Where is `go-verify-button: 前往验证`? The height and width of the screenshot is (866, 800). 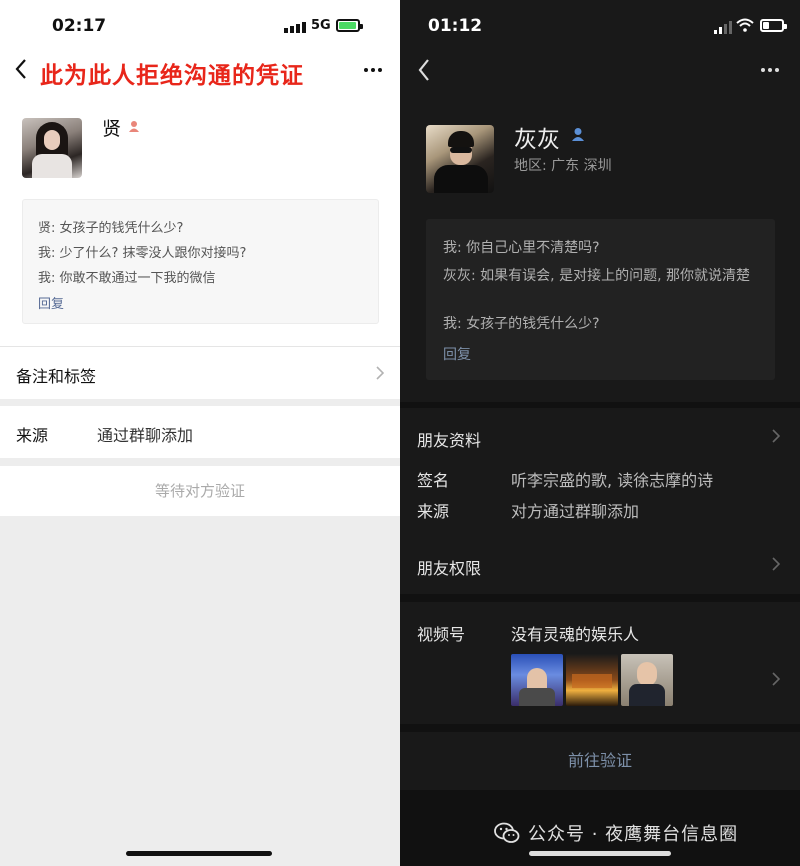
go-verify-button: 前往验证 is located at coordinates (600, 761).